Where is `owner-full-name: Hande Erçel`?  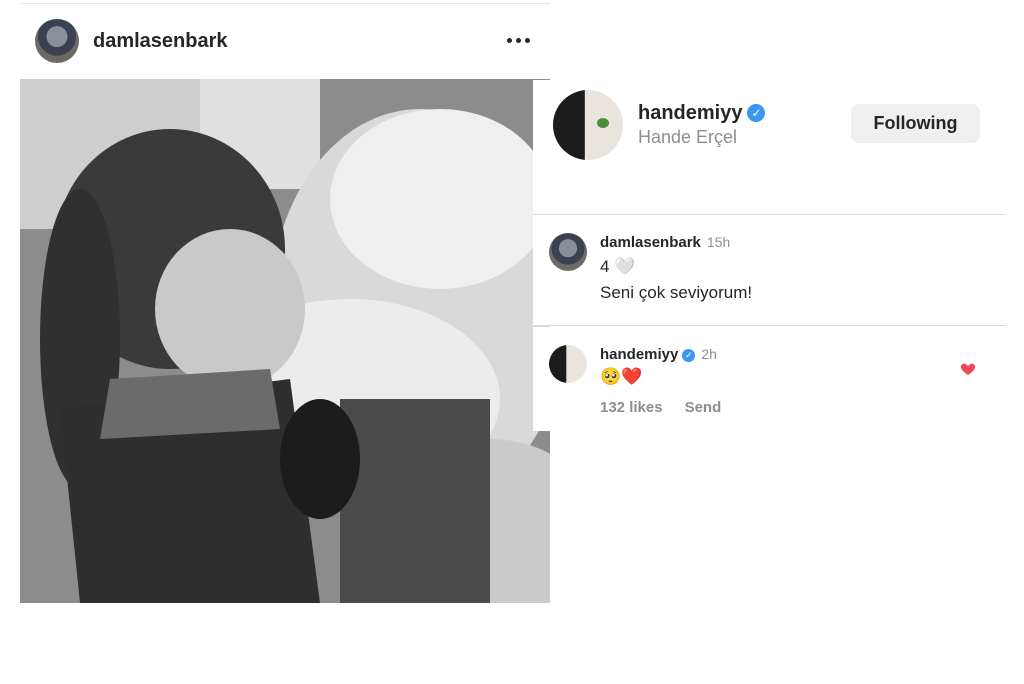
owner-full-name: Hande Erçel is located at coordinates (688, 137).